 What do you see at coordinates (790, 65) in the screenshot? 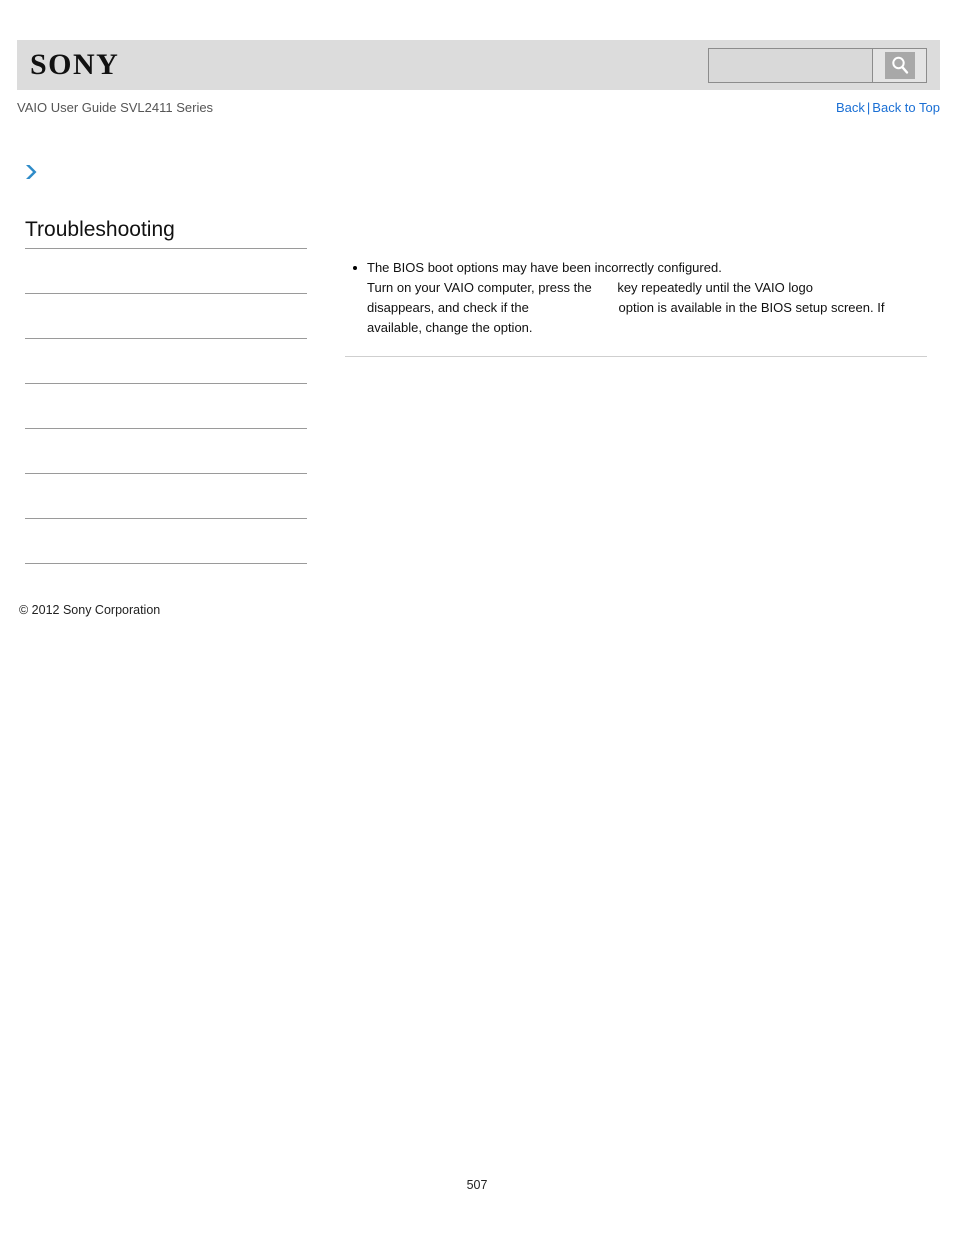
I see `search-input` at bounding box center [790, 65].